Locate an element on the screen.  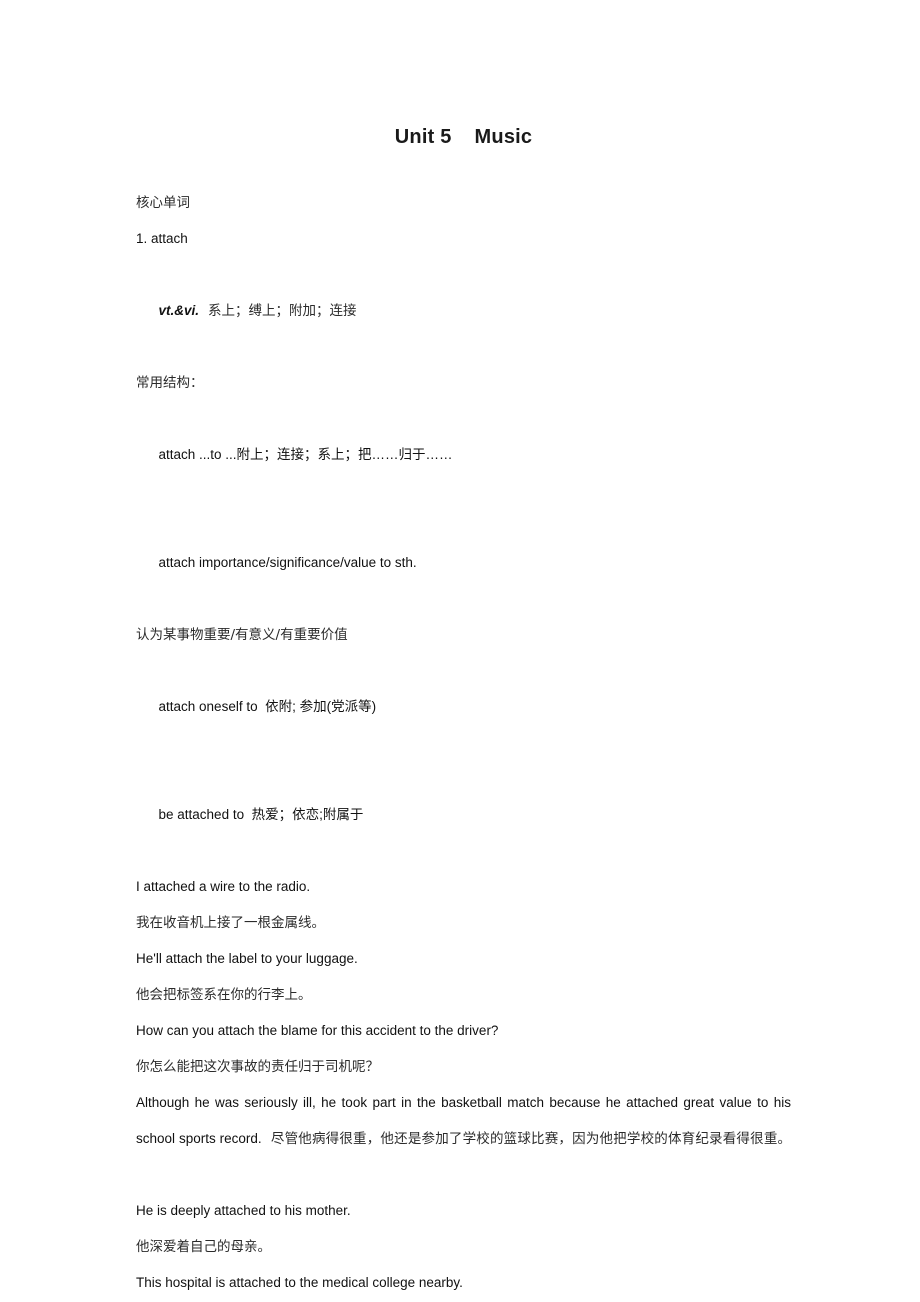
part-of-speech-tag: vt.&vi. is located at coordinates (179, 310).